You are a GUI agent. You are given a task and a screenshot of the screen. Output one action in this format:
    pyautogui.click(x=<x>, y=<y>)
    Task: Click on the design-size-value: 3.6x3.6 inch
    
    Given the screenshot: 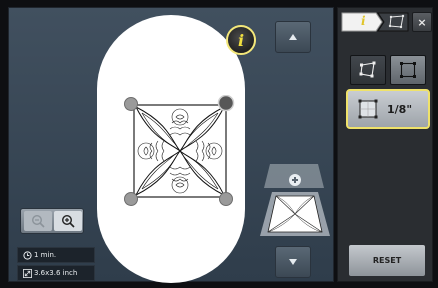 What is the action you would take?
    pyautogui.click(x=56, y=273)
    